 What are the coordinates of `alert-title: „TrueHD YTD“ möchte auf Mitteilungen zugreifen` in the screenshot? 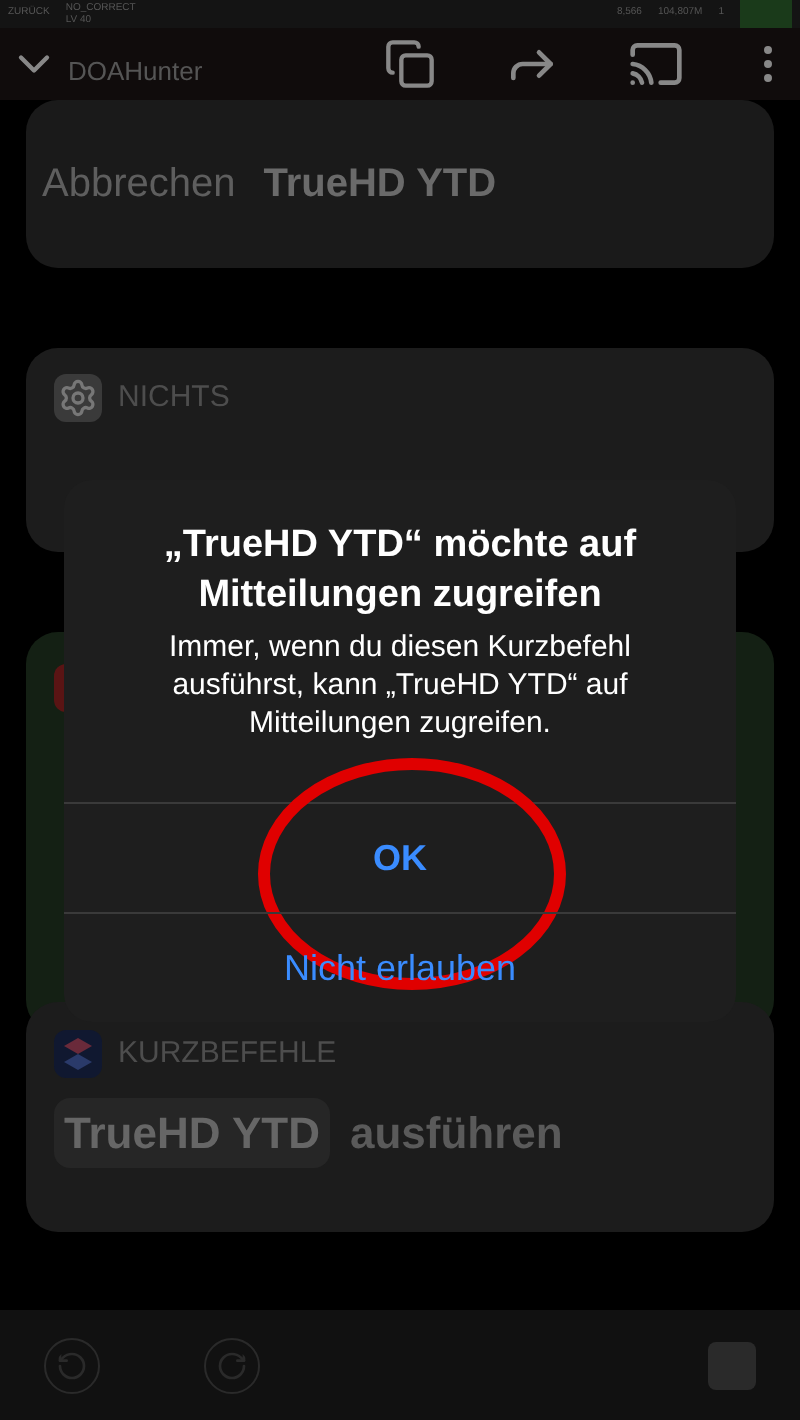 It's located at (400, 571).